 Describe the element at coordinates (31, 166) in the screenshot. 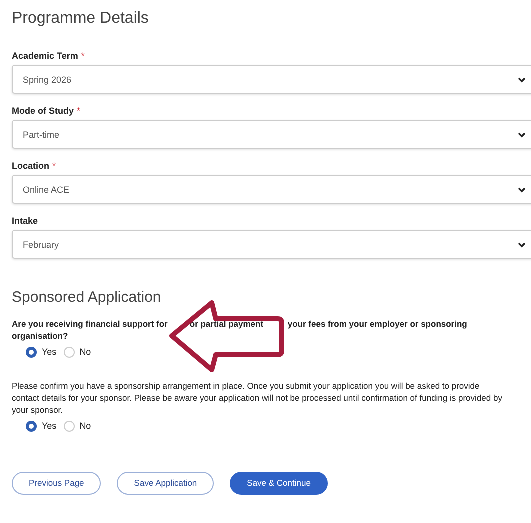

I see `field-label: Location` at that location.